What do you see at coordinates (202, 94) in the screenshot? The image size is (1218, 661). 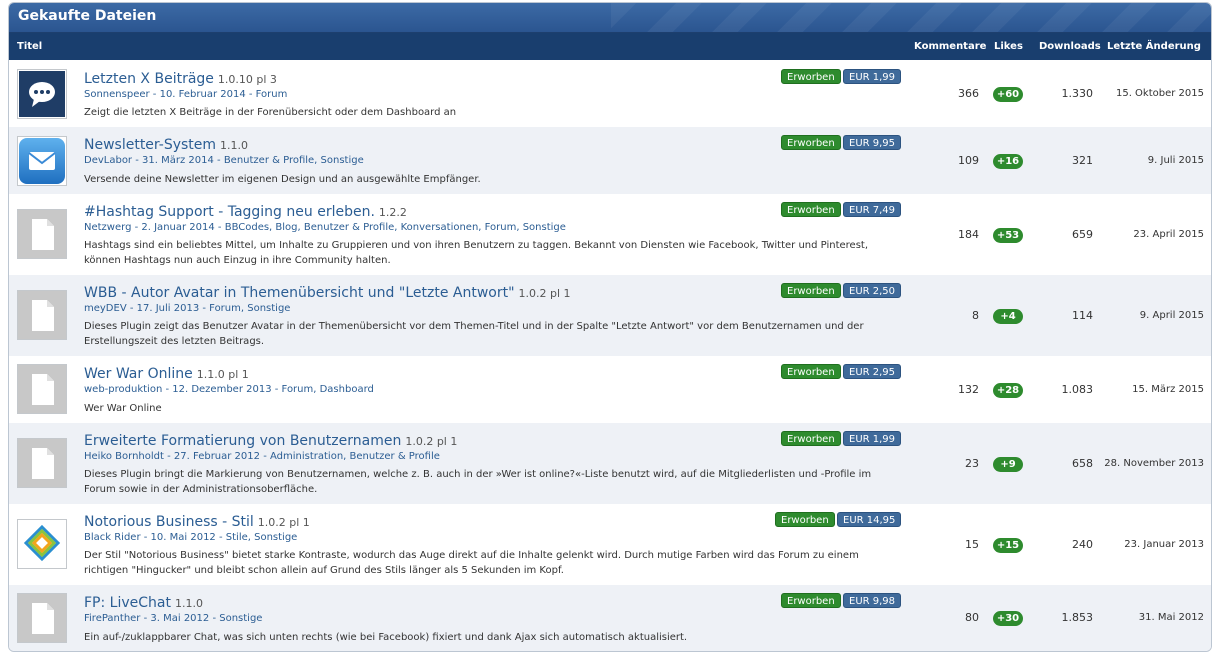 I see `publish-date: 10. Februar 2014` at bounding box center [202, 94].